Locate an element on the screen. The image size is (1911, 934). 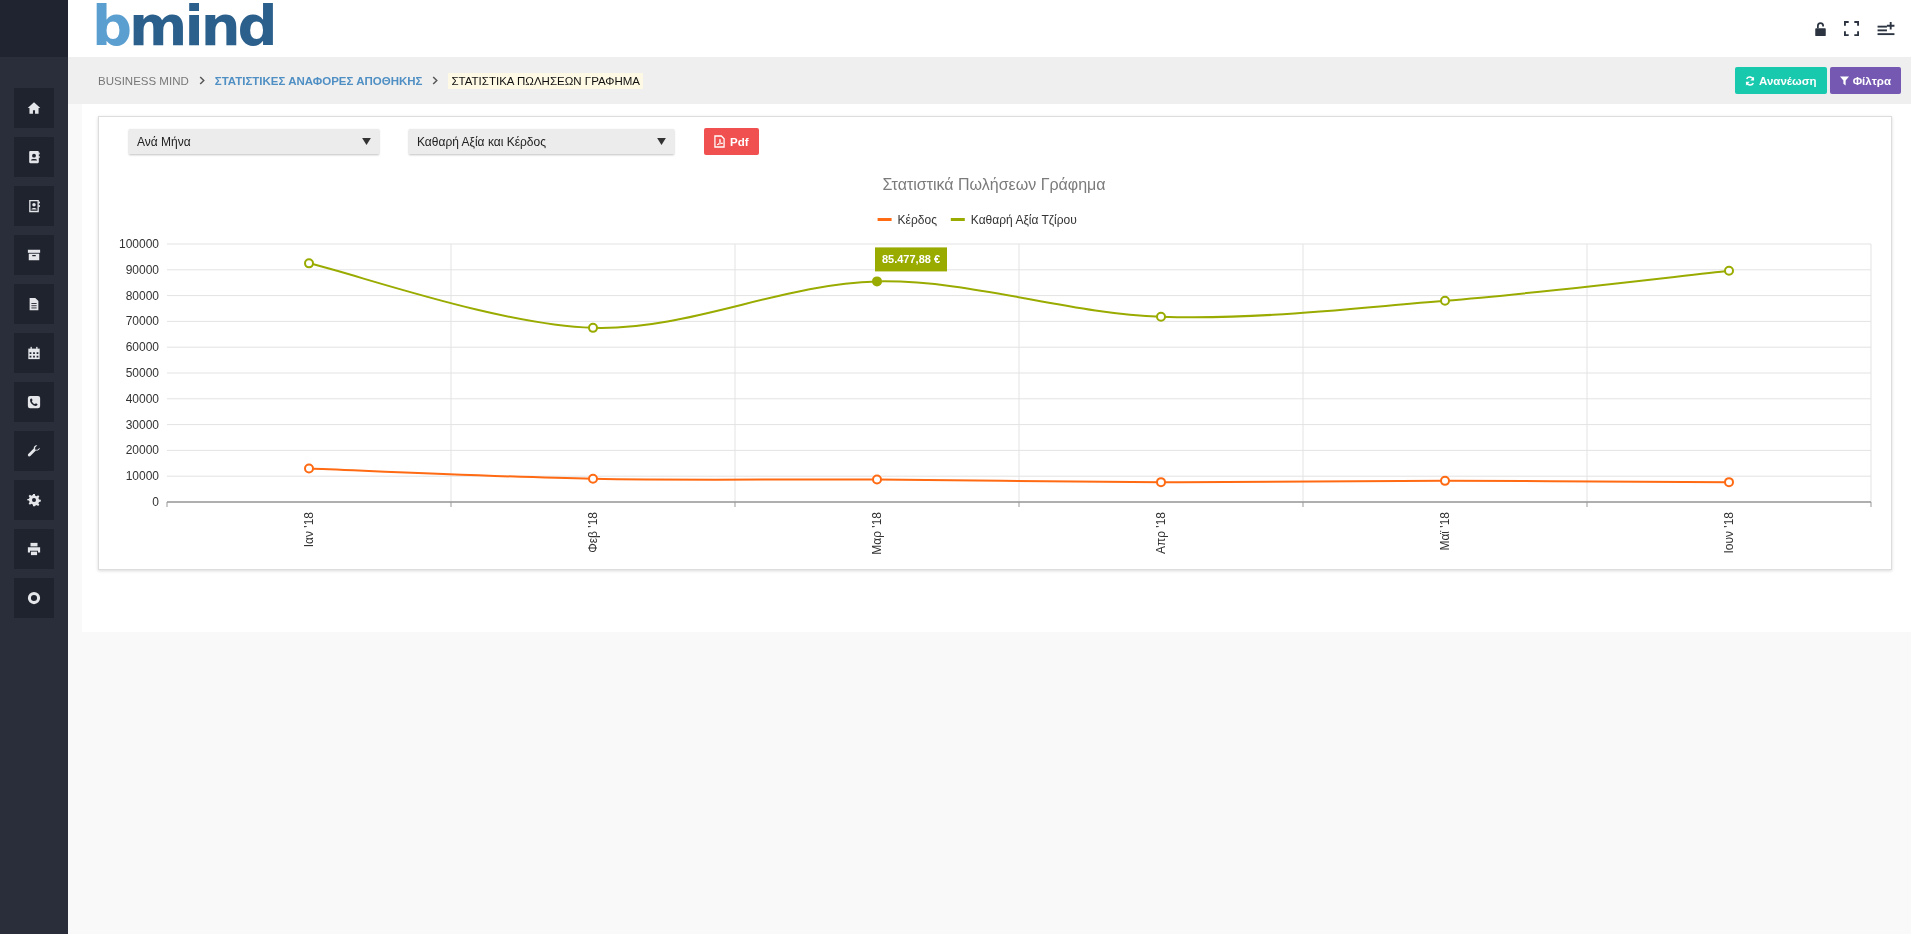
y-axis-label: 0 is located at coordinates (155, 502).